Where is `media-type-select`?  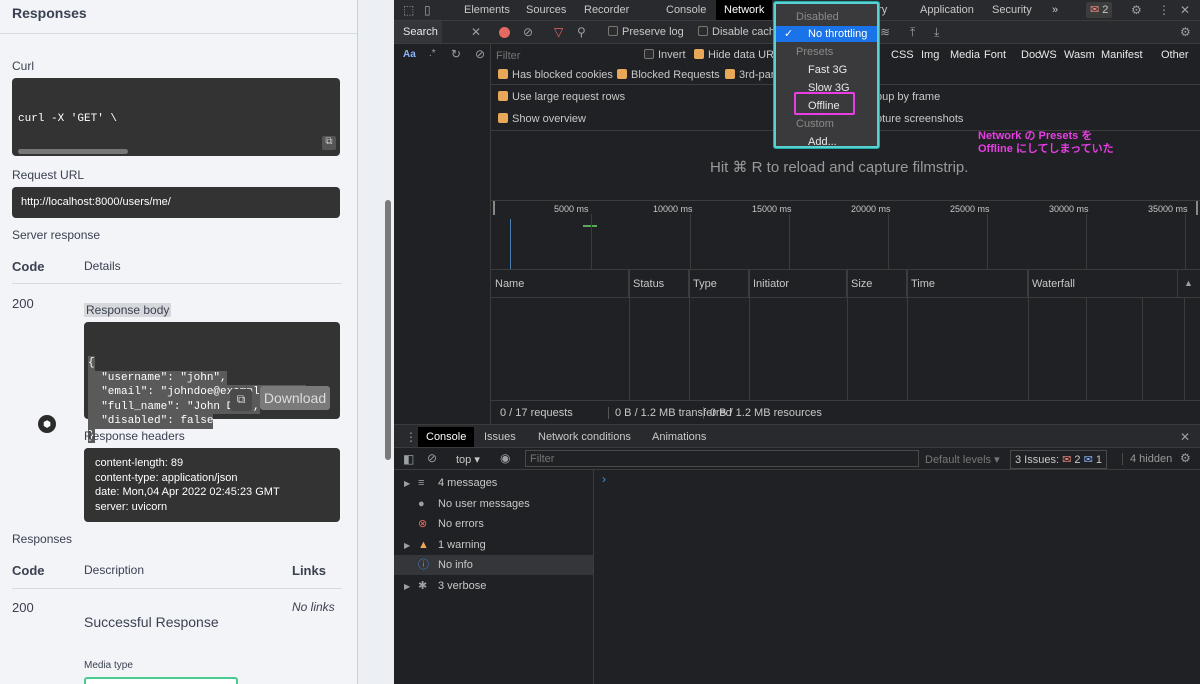 media-type-select is located at coordinates (161, 680).